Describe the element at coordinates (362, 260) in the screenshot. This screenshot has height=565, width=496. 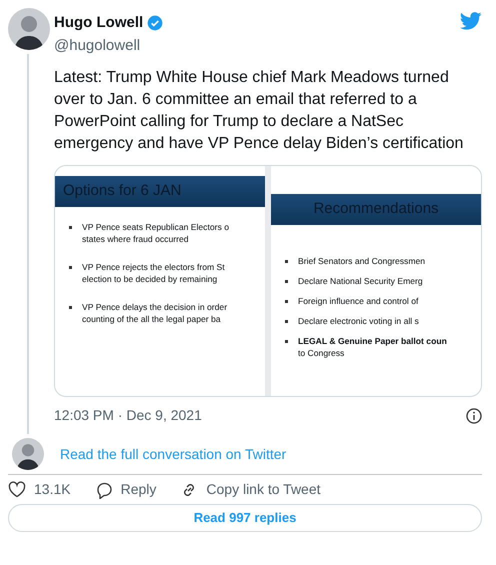
I see `bullet-text: Brief Senators and Congressmen` at that location.